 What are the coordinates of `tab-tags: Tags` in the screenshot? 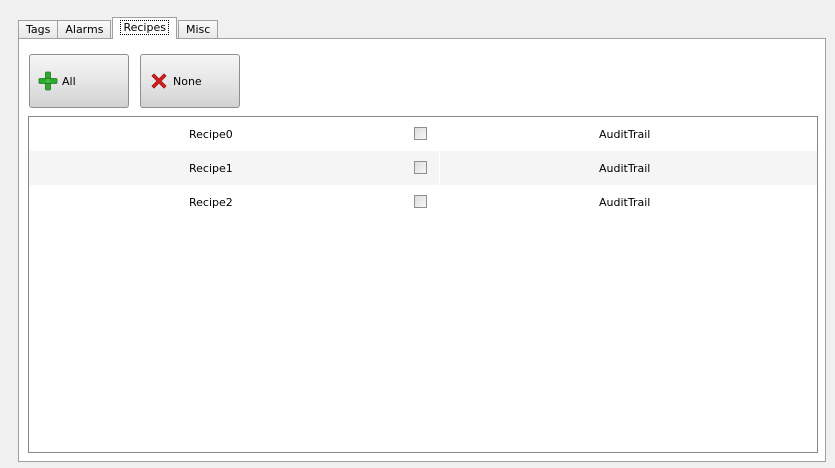 It's located at (38, 29).